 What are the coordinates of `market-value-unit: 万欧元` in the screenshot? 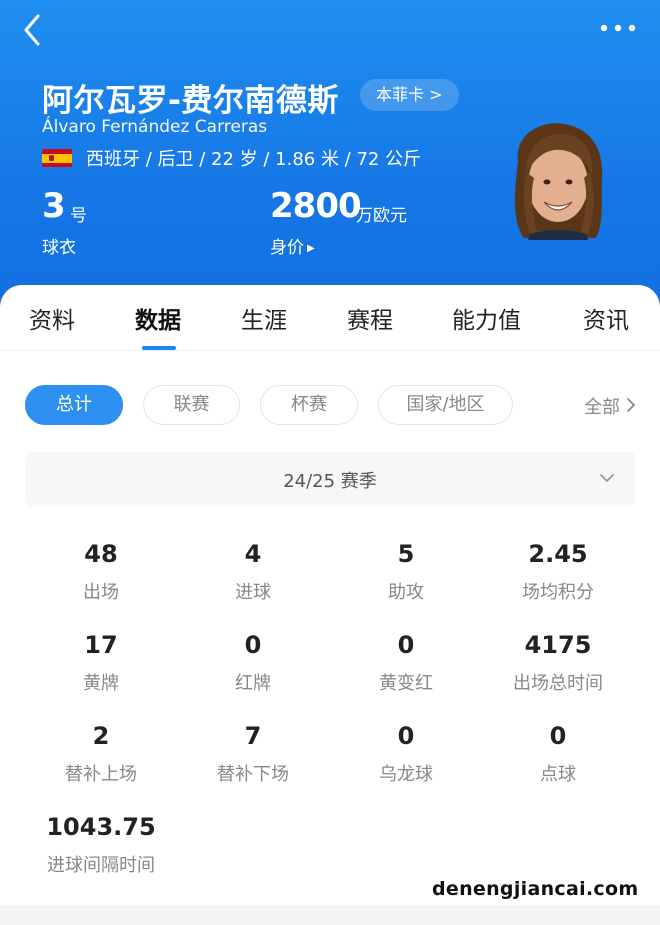 It's located at (381, 216).